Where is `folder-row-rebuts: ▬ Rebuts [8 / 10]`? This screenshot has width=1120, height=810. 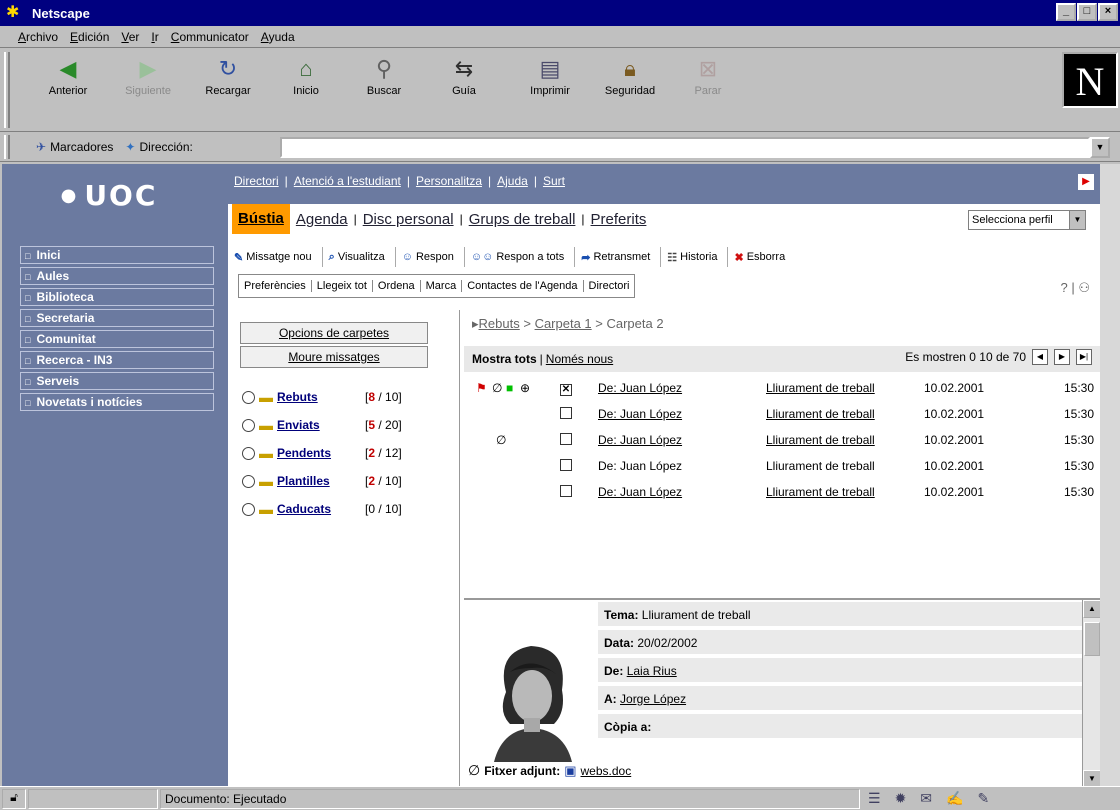
folder-row-rebuts: ▬ Rebuts [8 / 10] is located at coordinates (322, 397).